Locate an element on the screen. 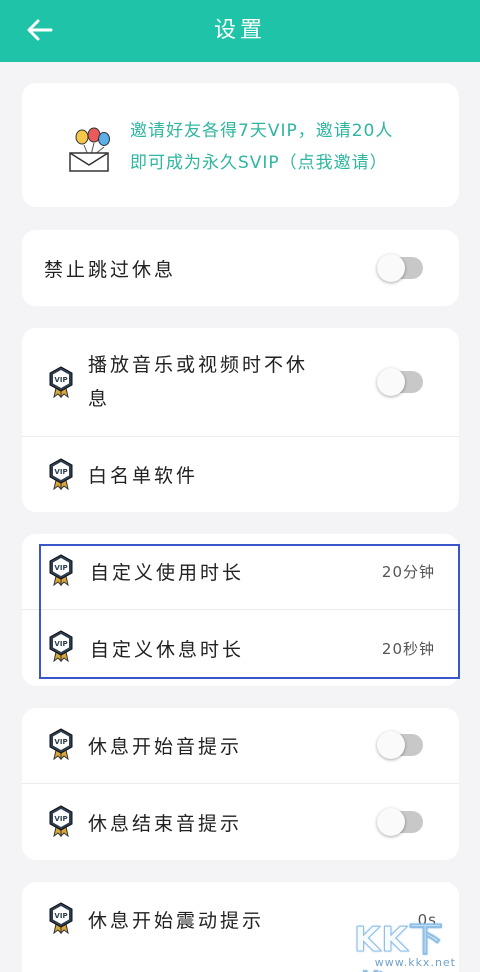  settings-card-sounds: VIP 休息开始音提示 VIP 休息结束音提示 is located at coordinates (240, 784).